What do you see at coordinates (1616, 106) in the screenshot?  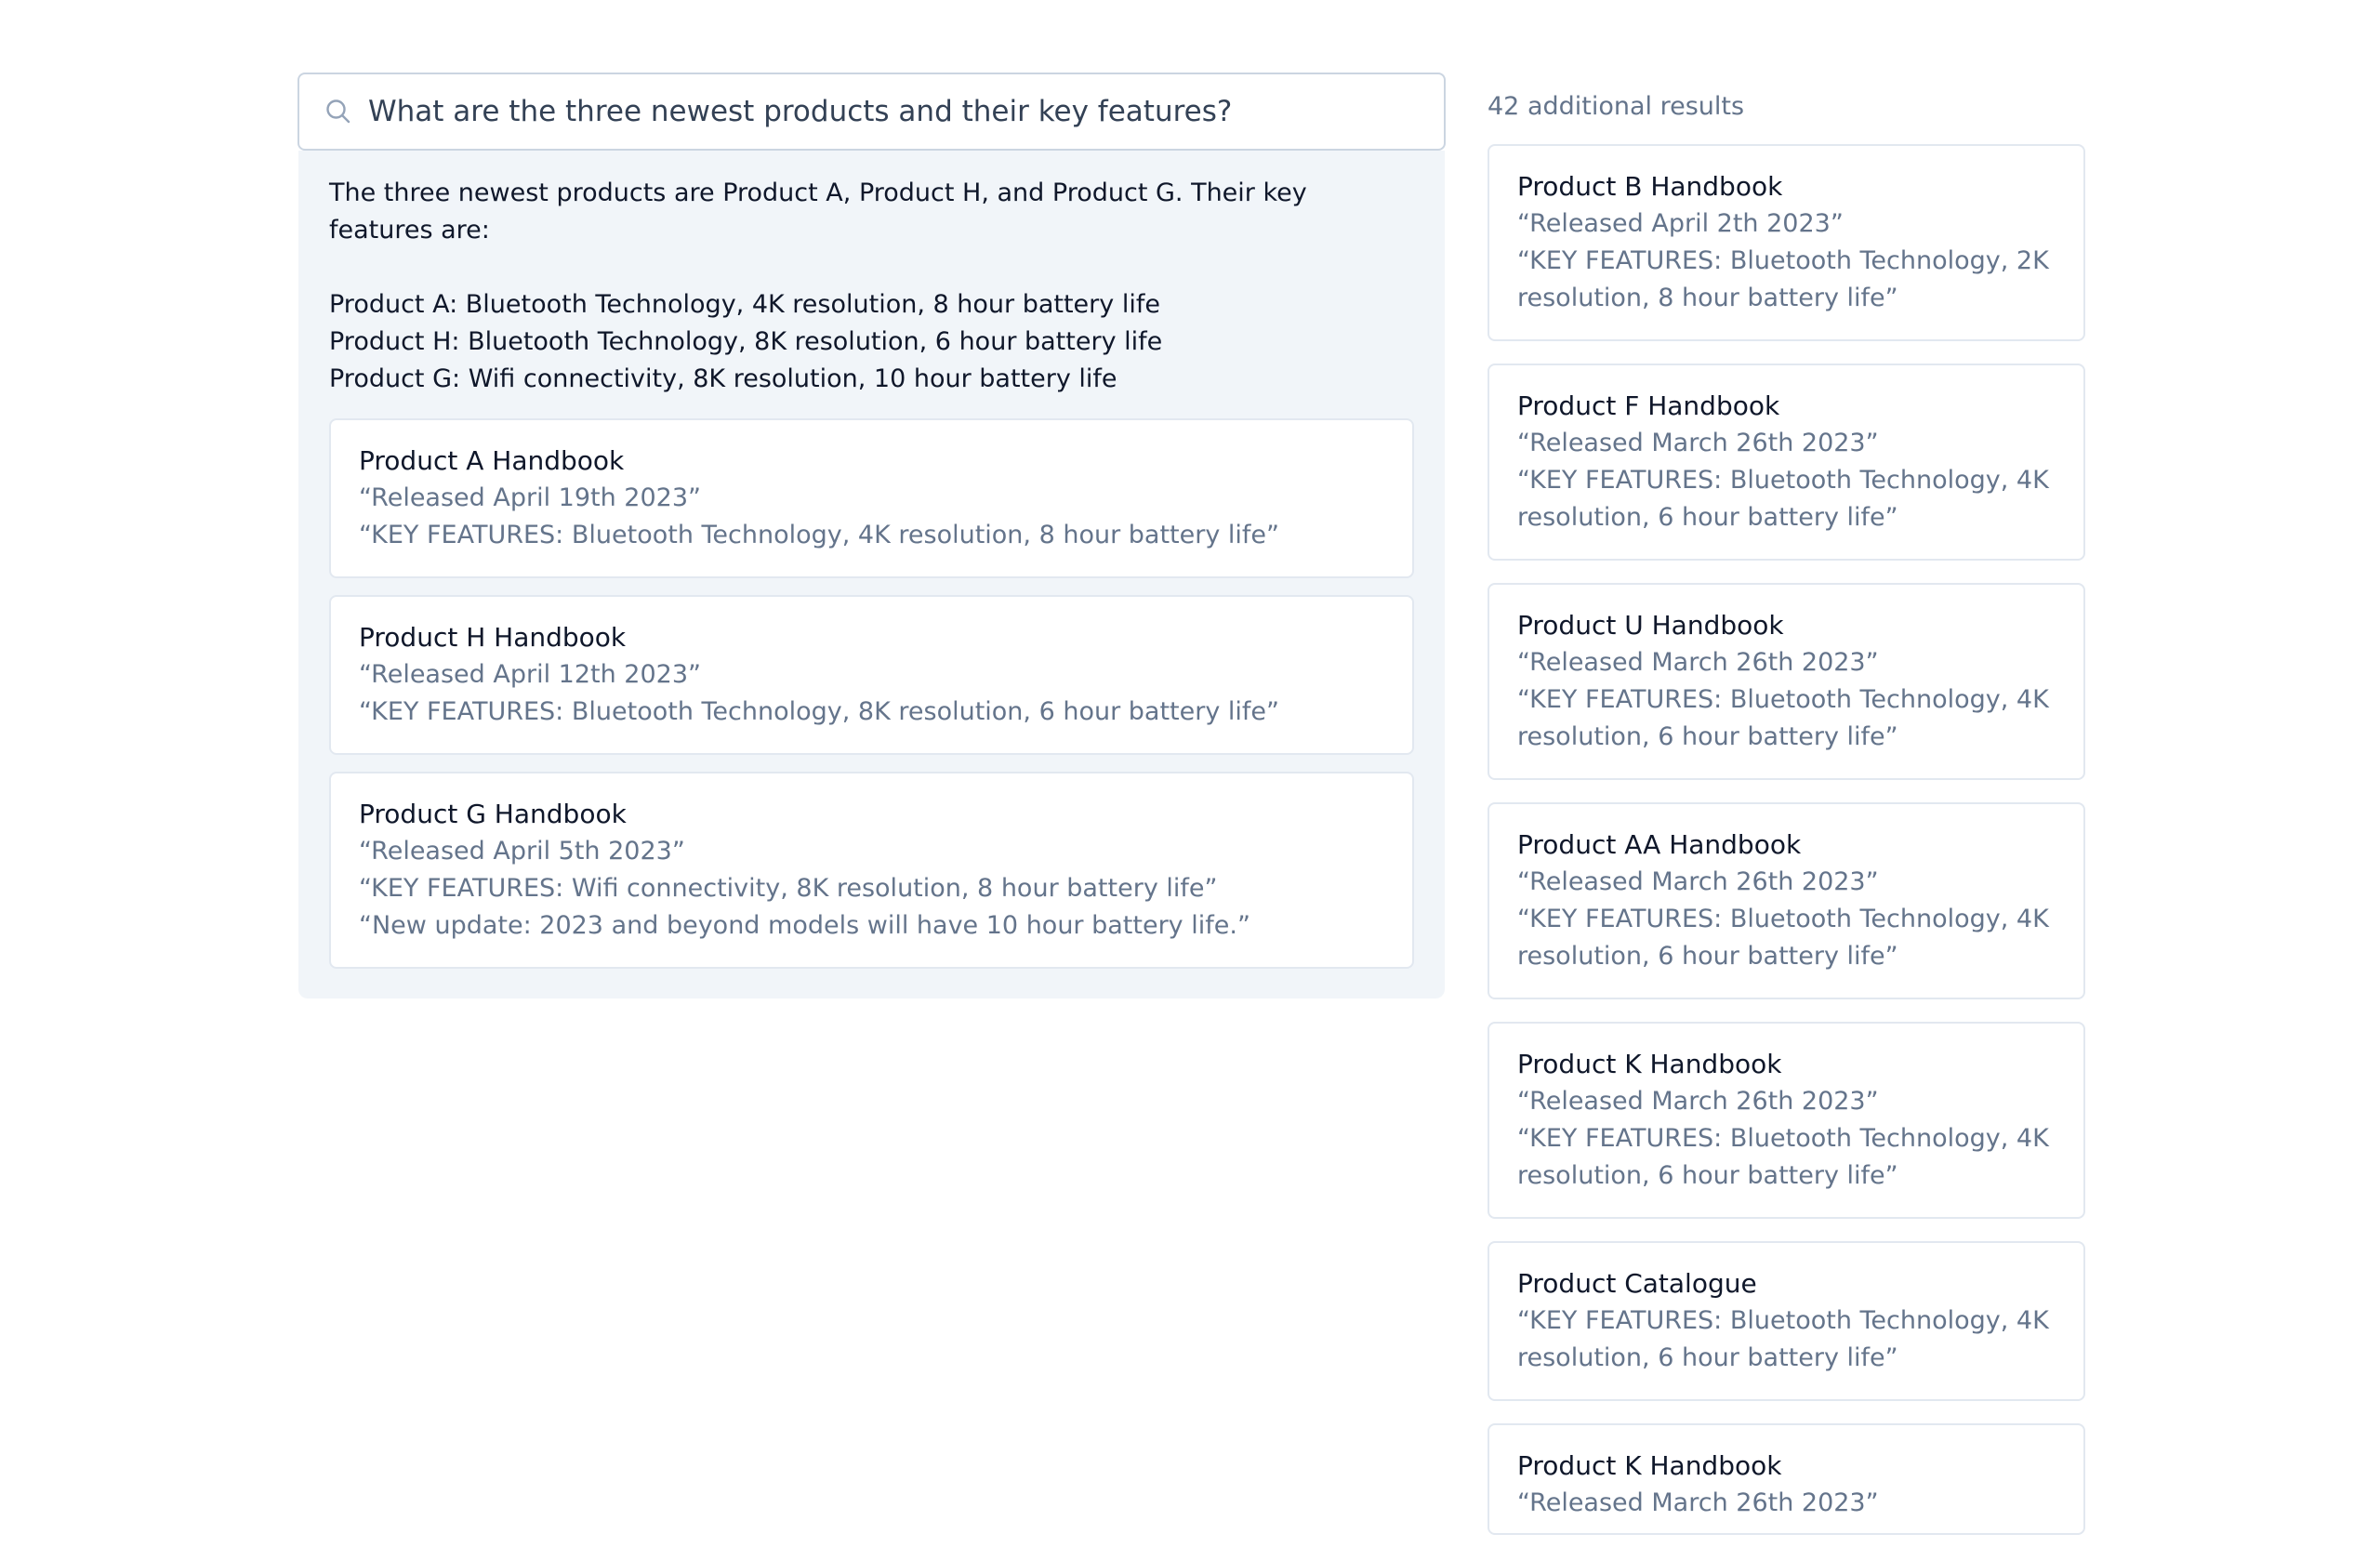 I see `results-count: 42 additional results` at bounding box center [1616, 106].